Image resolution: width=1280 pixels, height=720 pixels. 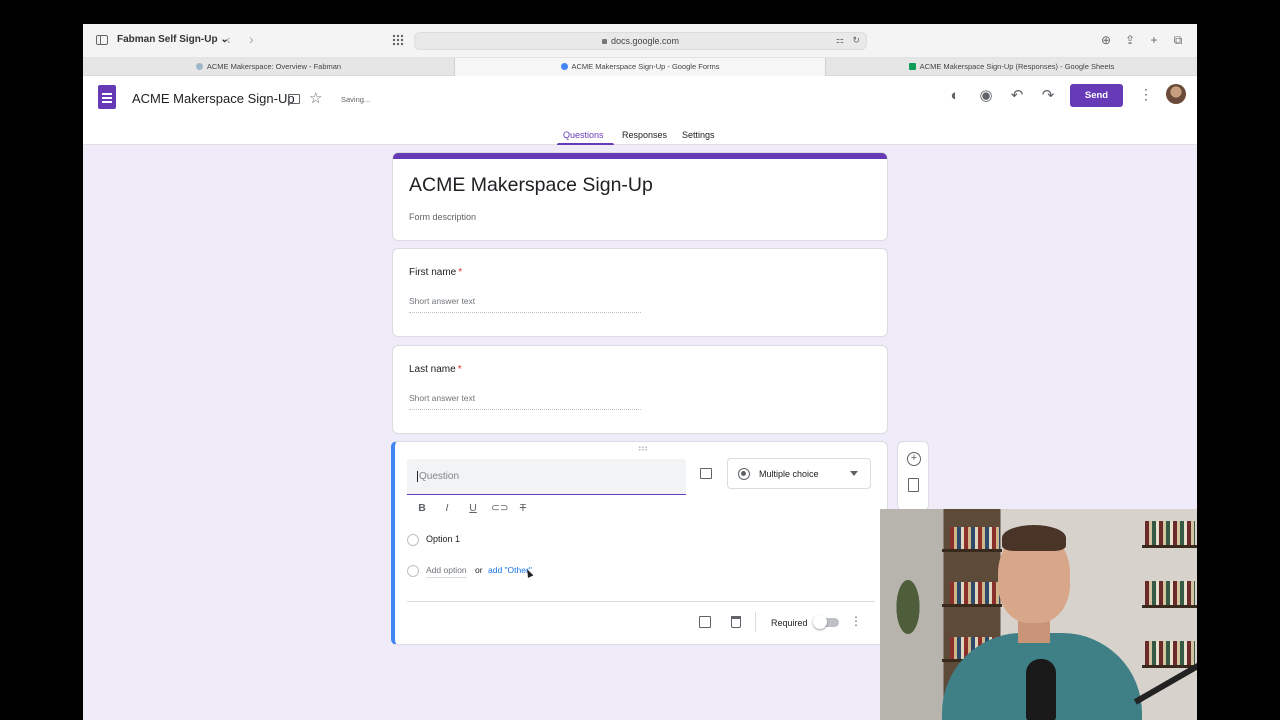 What do you see at coordinates (546, 477) in the screenshot?
I see `question-input: Question` at bounding box center [546, 477].